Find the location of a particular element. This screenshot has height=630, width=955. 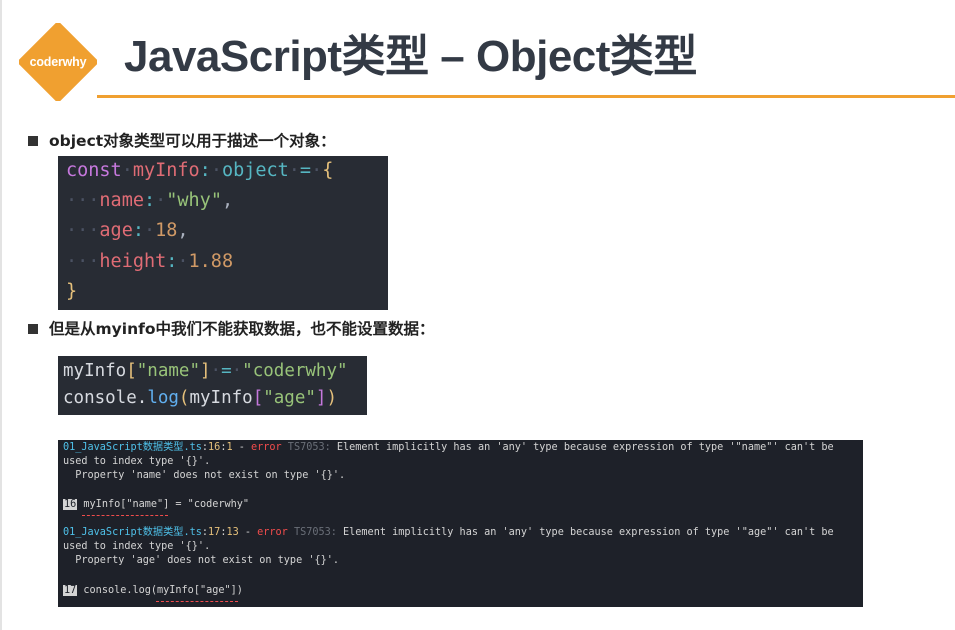

code-line: ···height:·1.88 is located at coordinates (150, 261).